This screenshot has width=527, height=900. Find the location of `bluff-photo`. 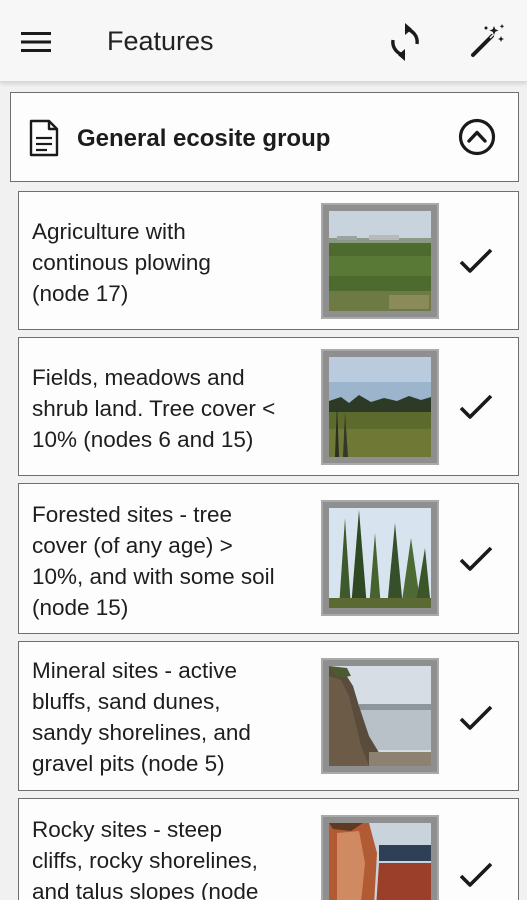

bluff-photo is located at coordinates (380, 716).